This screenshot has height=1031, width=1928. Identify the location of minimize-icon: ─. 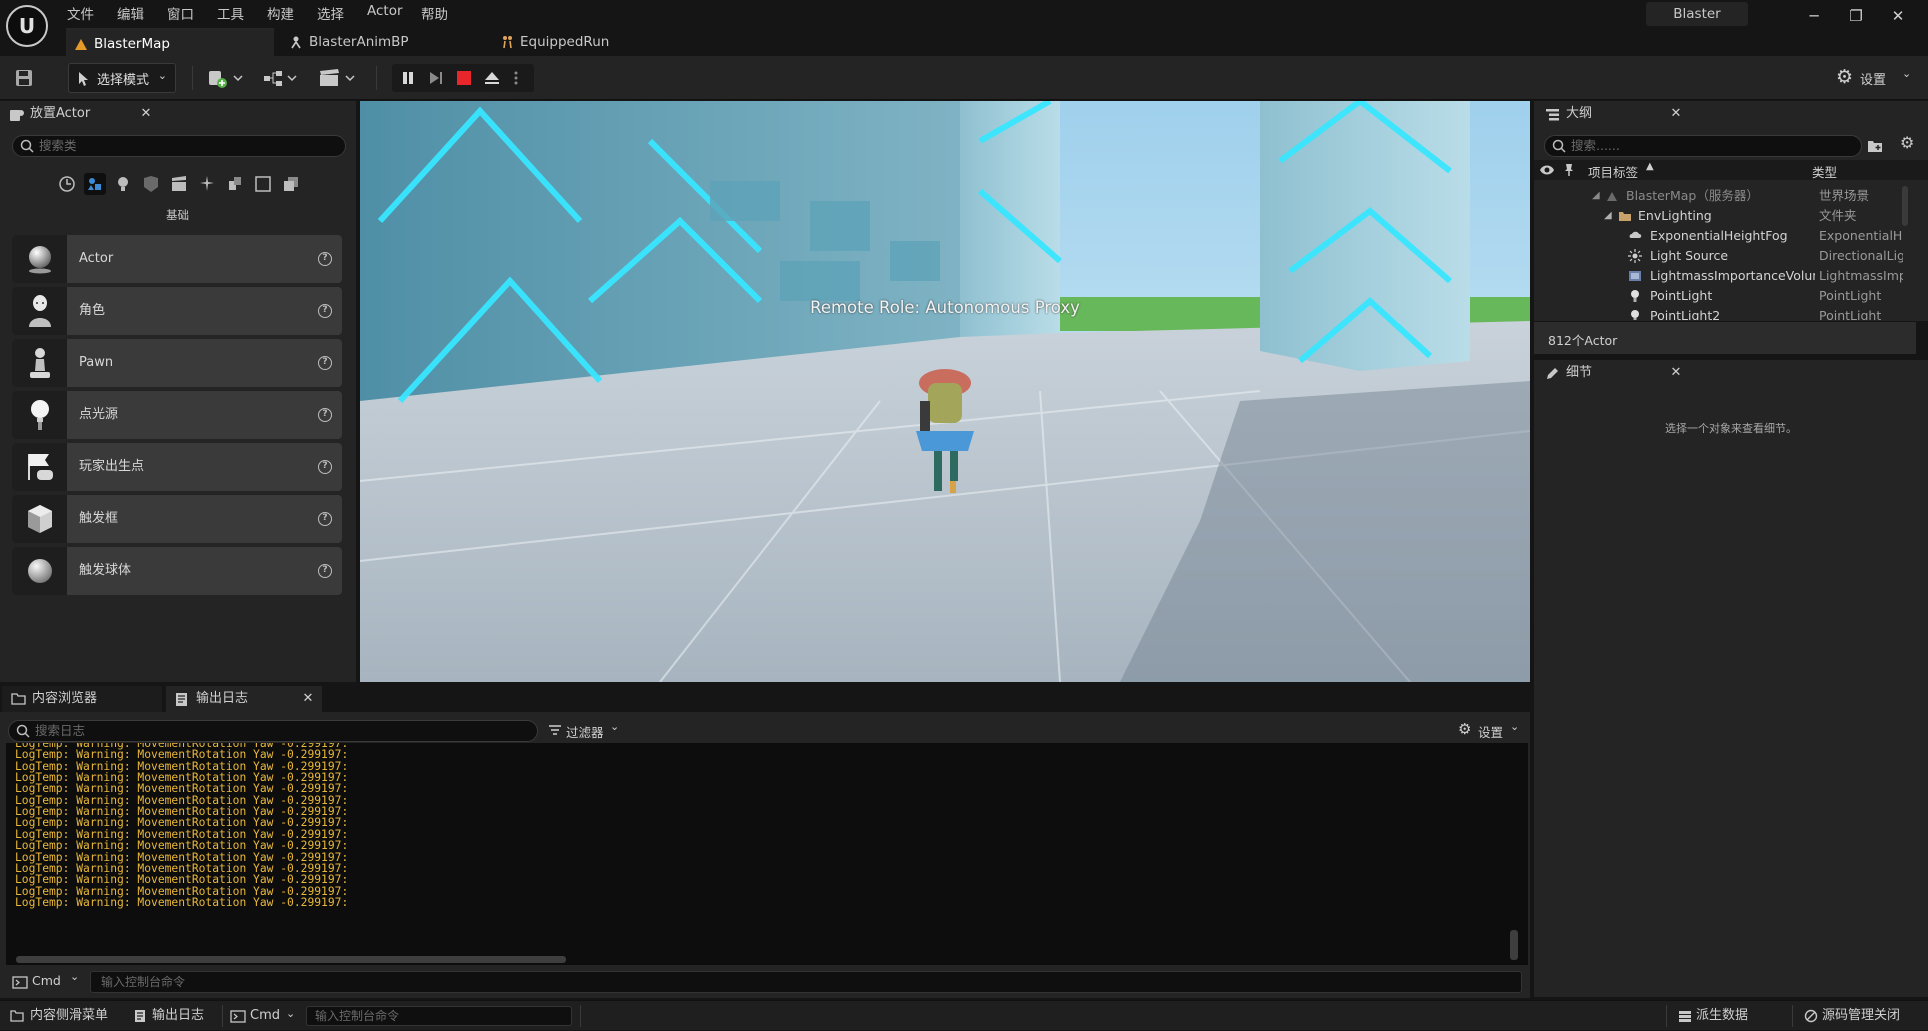
(1814, 16).